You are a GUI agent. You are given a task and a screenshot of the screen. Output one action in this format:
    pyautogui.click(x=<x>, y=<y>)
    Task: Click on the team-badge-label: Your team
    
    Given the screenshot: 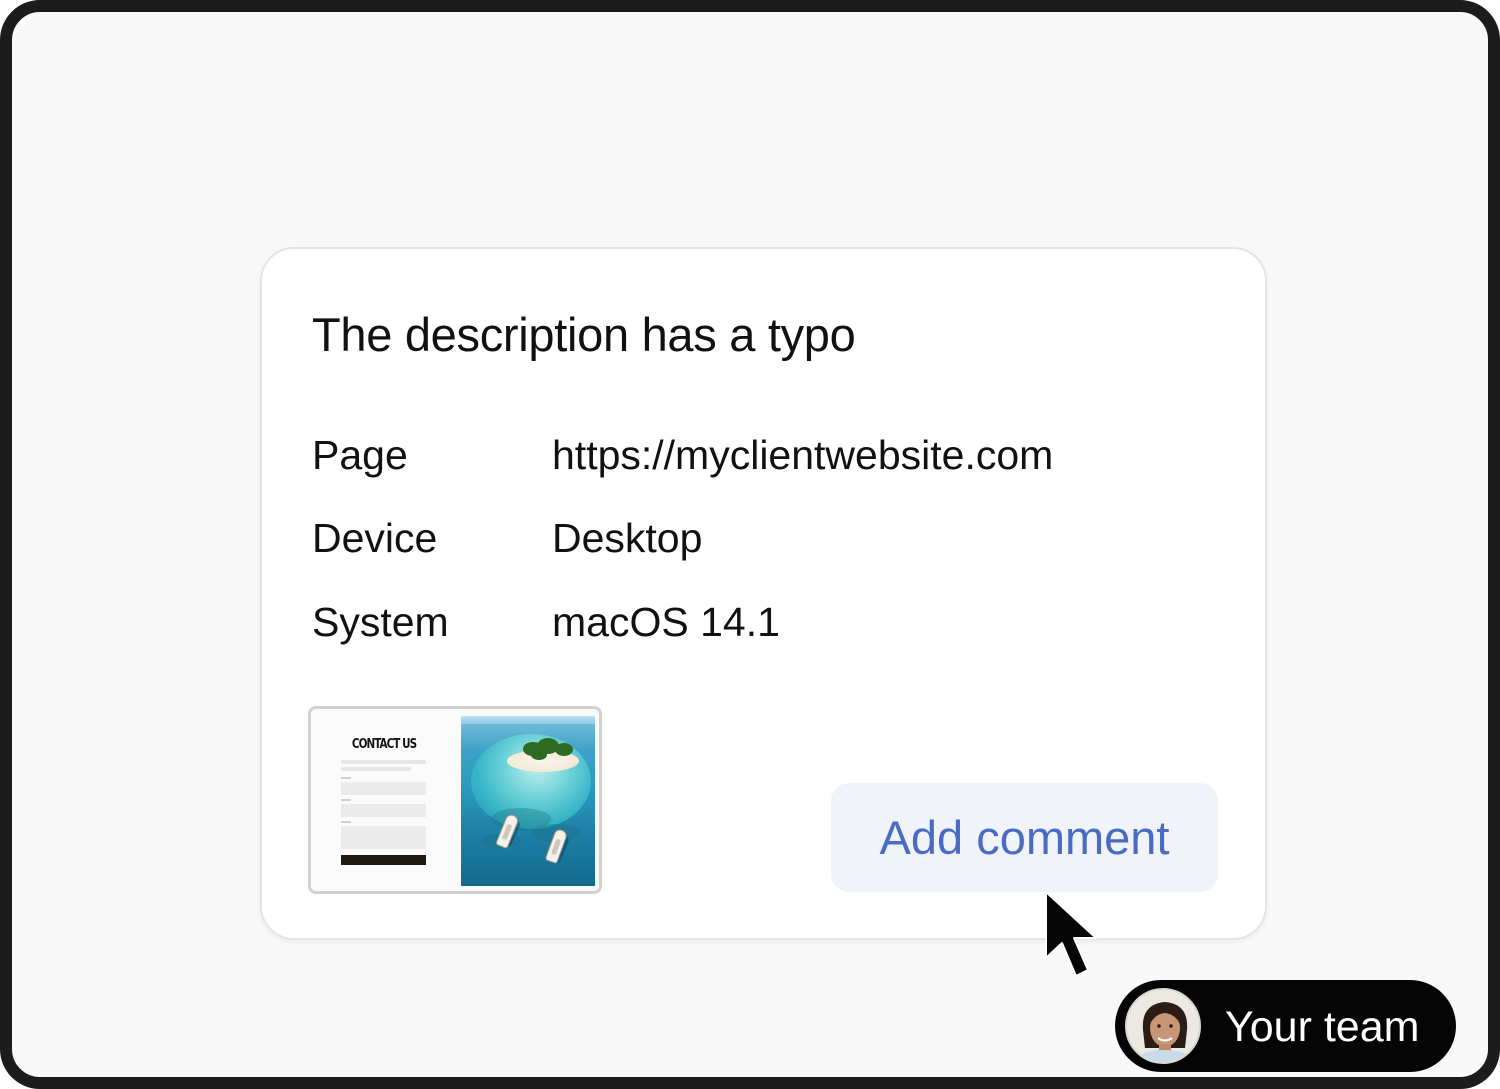 What is the action you would take?
    pyautogui.click(x=1322, y=1027)
    